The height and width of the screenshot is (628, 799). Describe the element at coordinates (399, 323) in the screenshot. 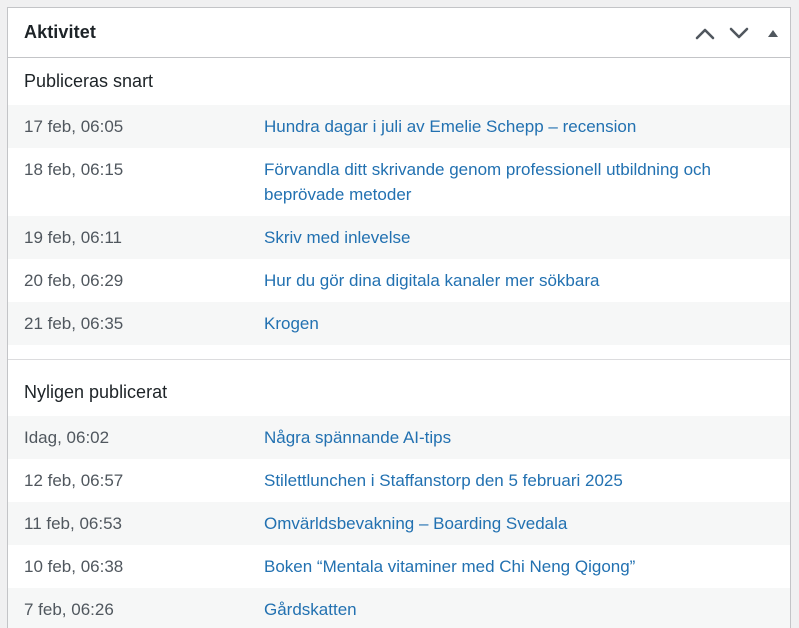

I see `list-item: 21 feb, 06:35 Krogen` at that location.